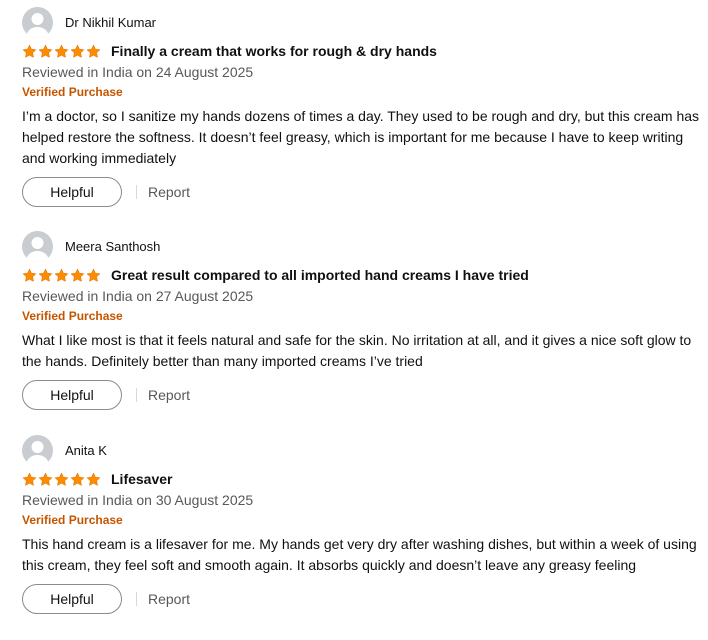  I want to click on reviewer-name: Dr Nikhil Kumar, so click(110, 22).